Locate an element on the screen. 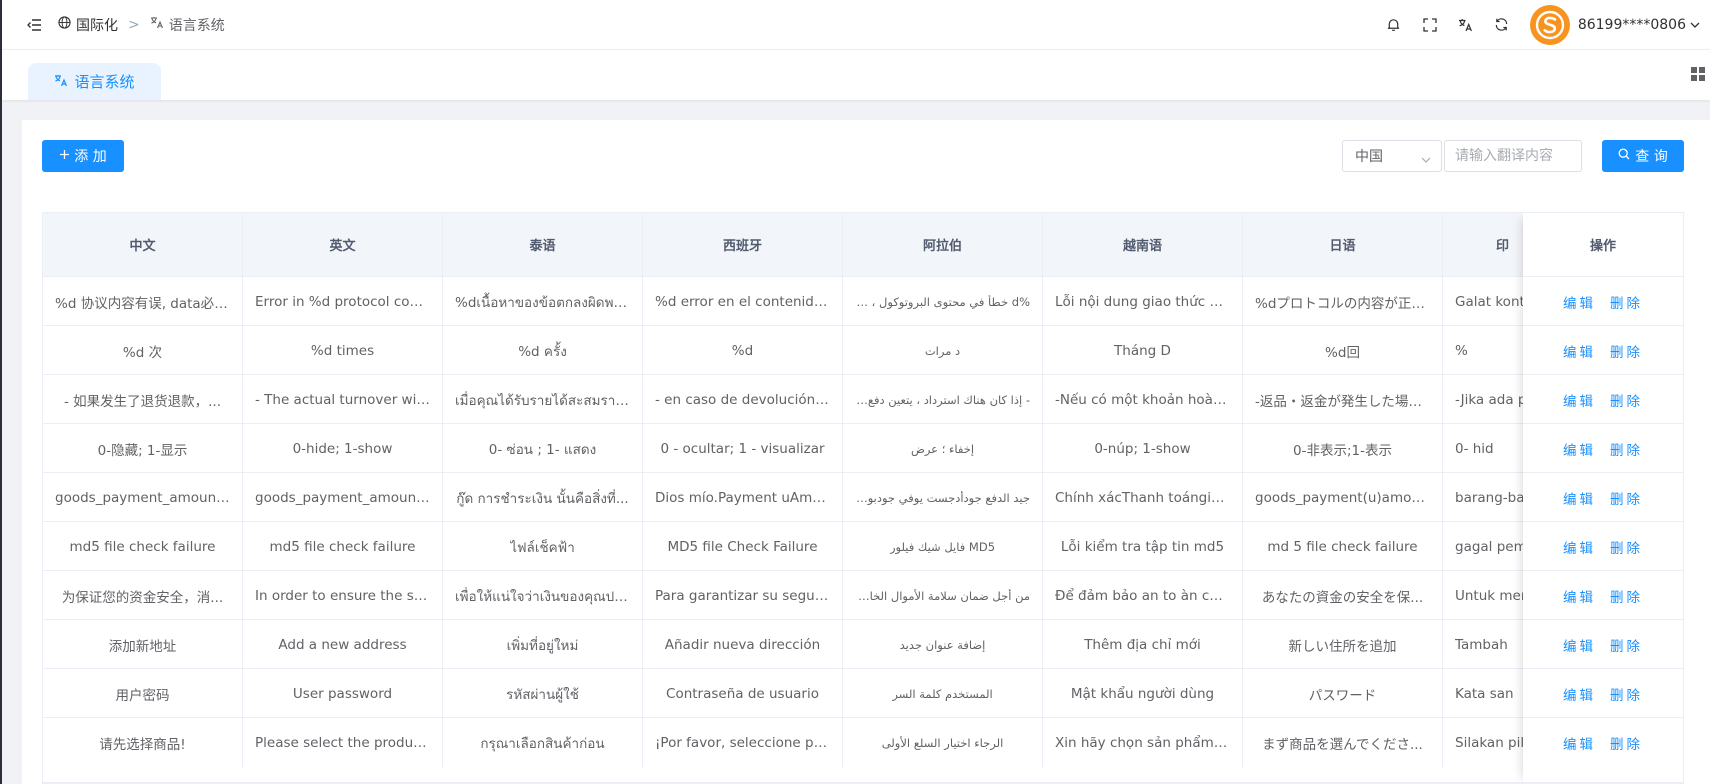 Image resolution: width=1710 pixels, height=784 pixels. table-cell: %d ครั้ง is located at coordinates (543, 350).